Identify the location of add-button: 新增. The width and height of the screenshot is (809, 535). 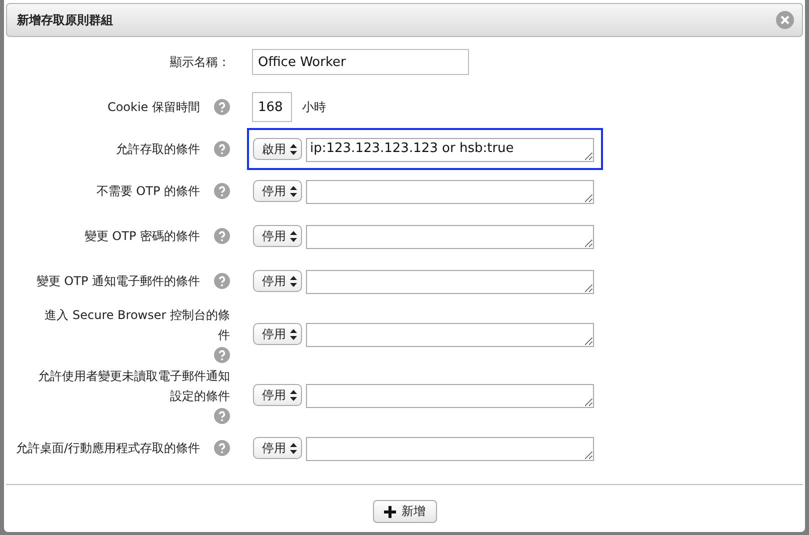
(404, 511).